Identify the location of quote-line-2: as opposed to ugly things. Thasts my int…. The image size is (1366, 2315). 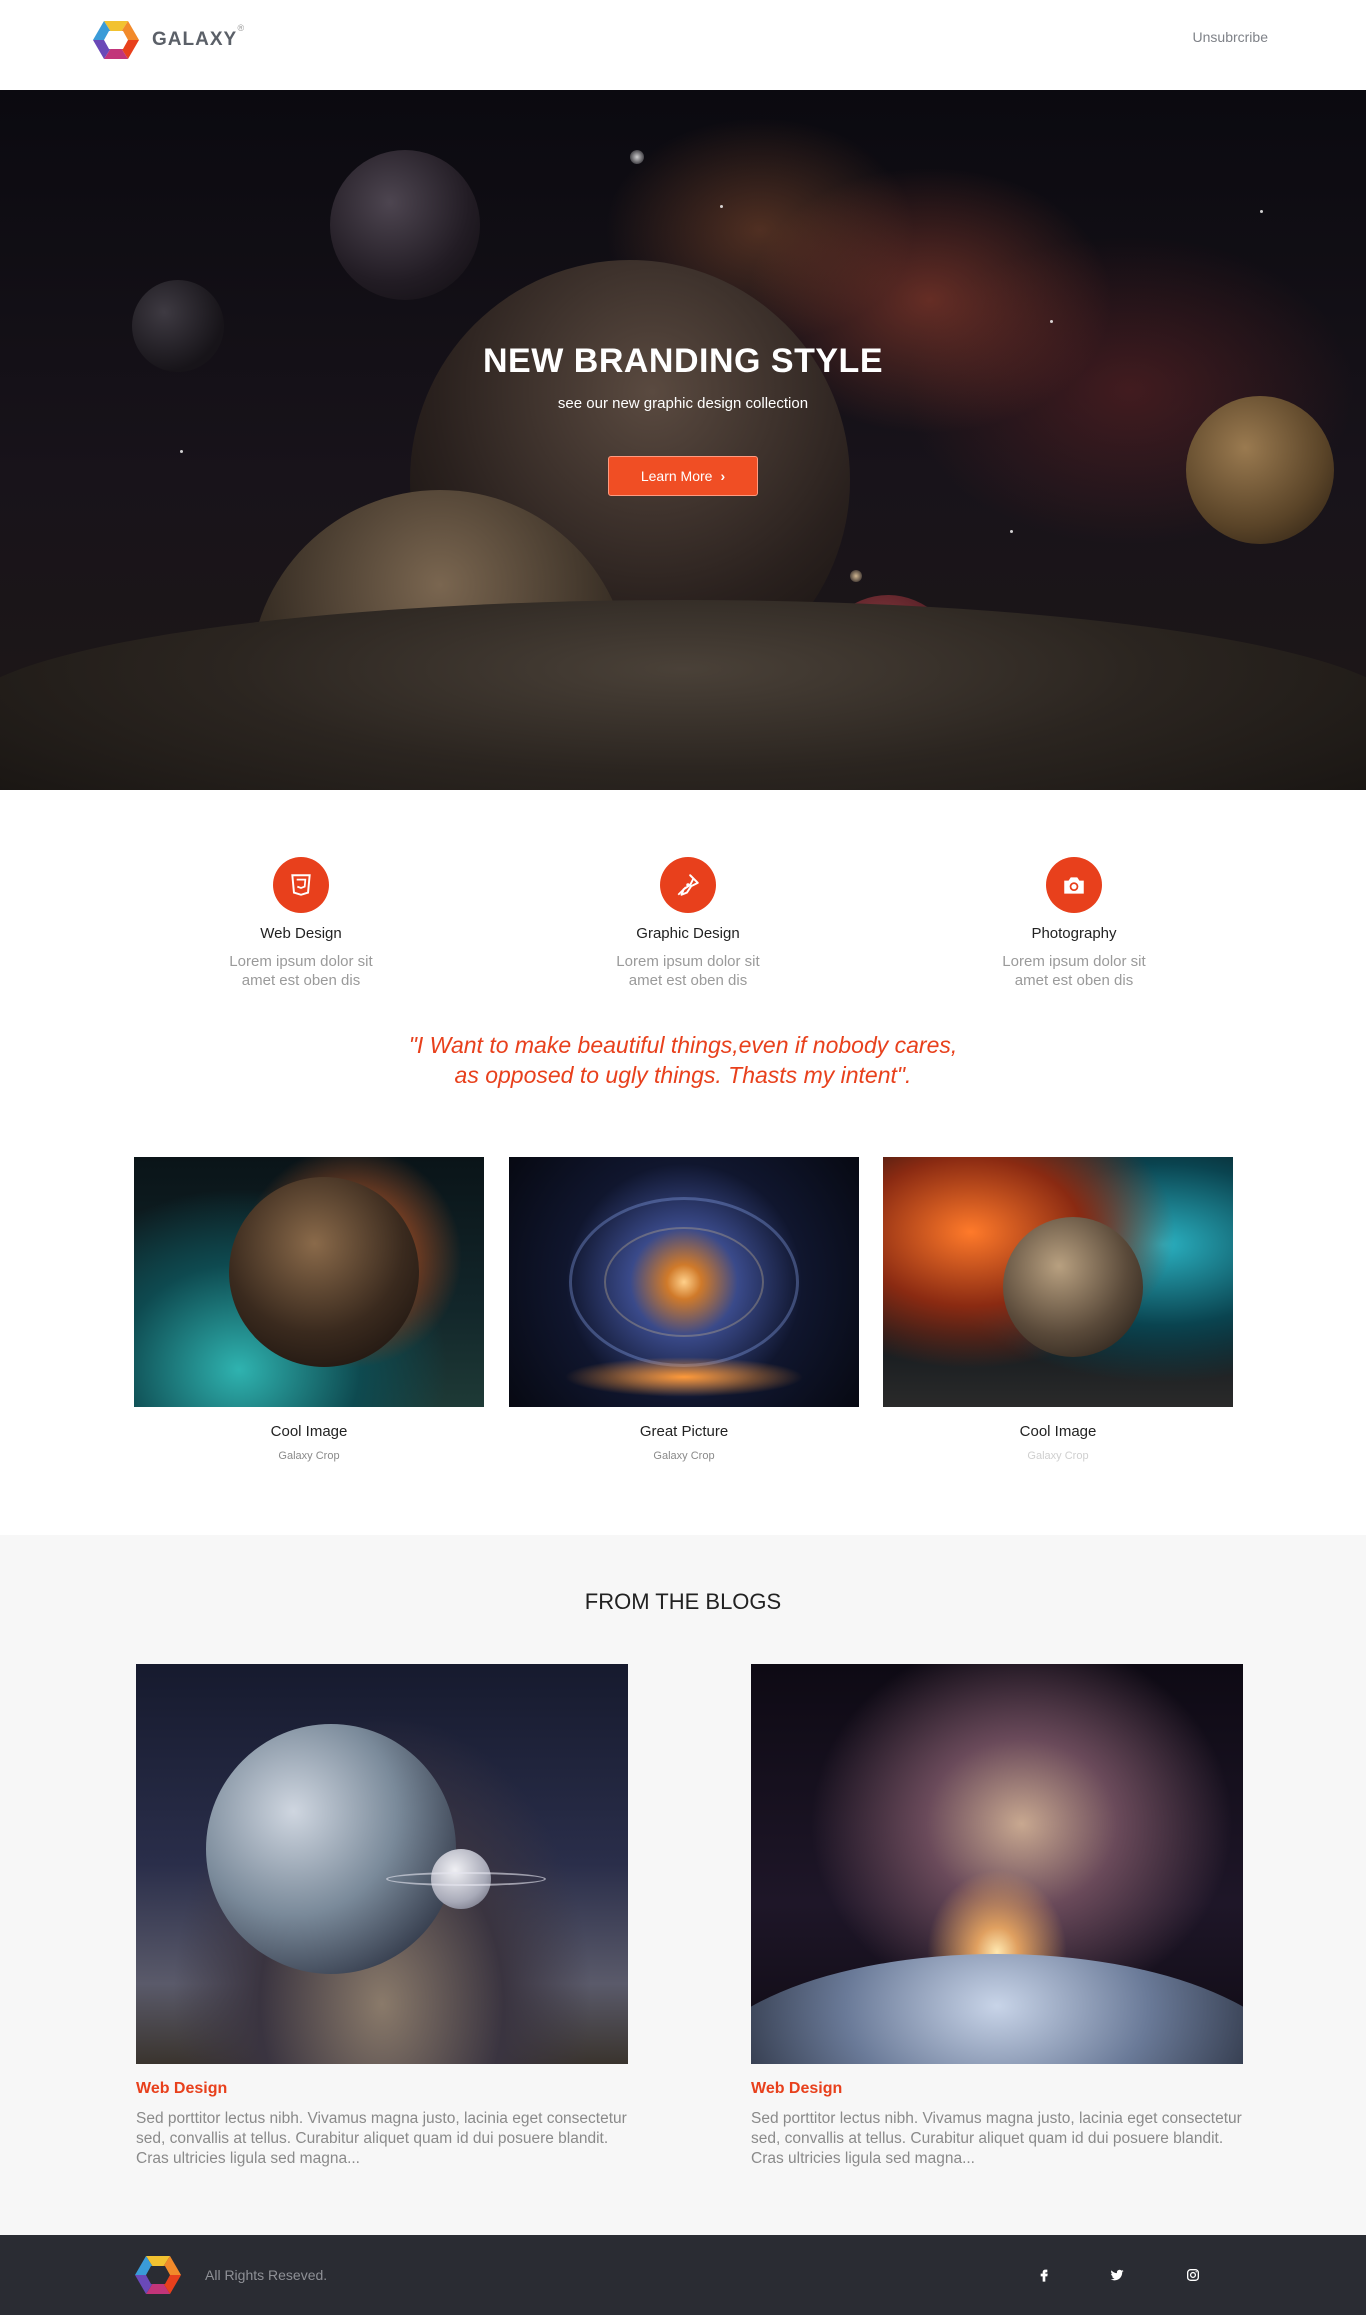
(683, 1075).